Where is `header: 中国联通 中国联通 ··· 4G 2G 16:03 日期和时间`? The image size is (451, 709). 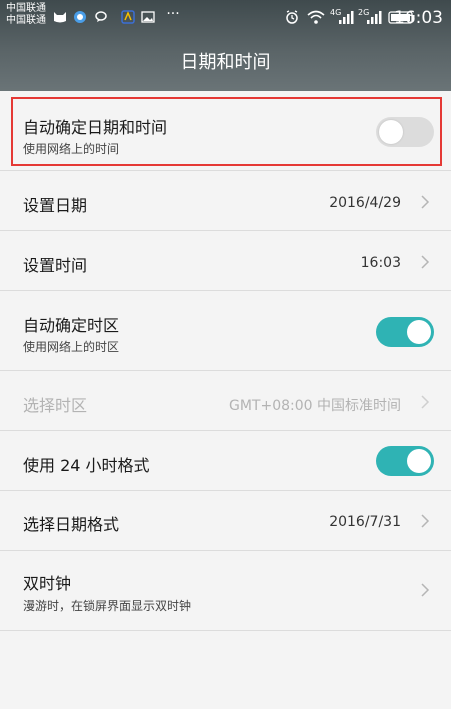
header: 中国联通 中国联通 ··· 4G 2G 16:03 日期和时间 is located at coordinates (225, 45).